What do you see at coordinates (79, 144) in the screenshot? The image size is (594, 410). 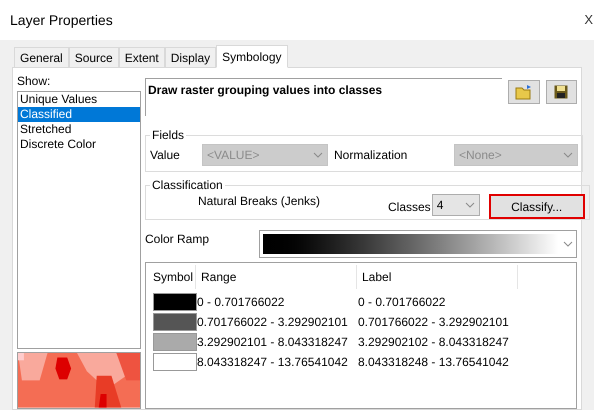 I see `list-item: Discrete Color` at bounding box center [79, 144].